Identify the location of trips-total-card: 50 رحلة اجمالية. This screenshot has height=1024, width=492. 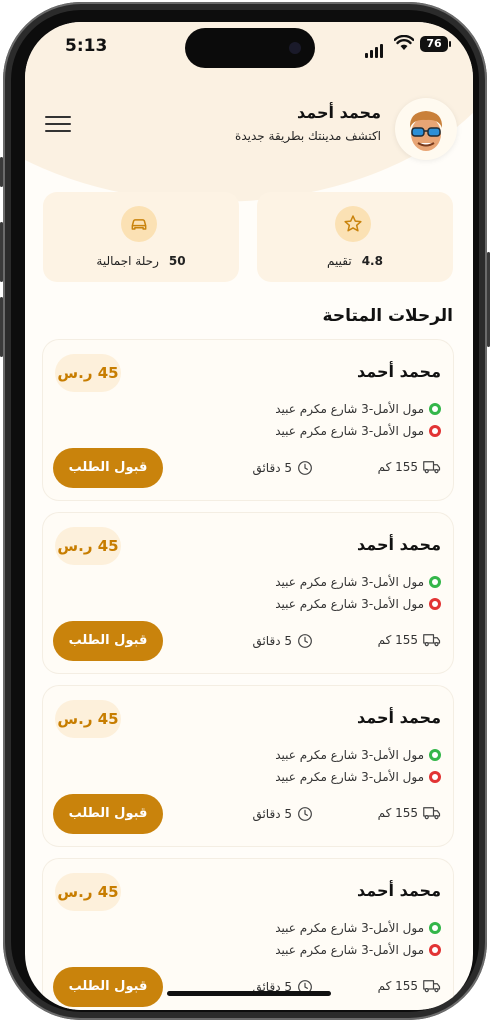
(141, 237).